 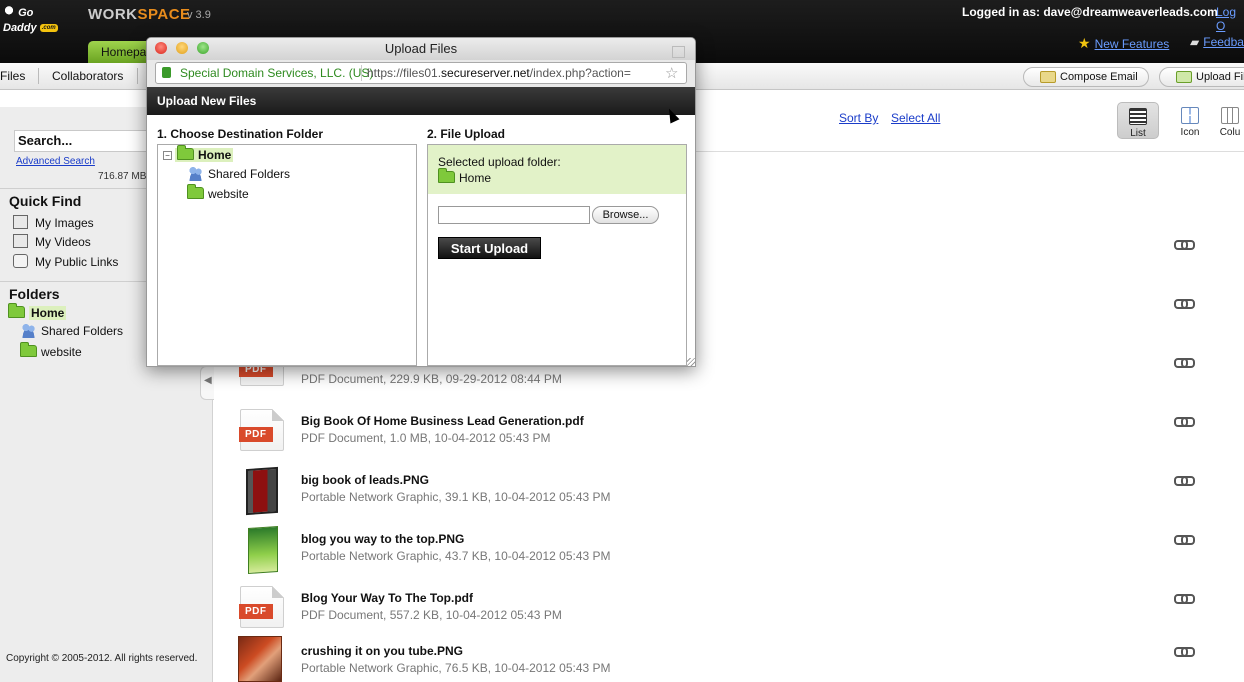 I want to click on folder-website: website, so click(x=51, y=350).